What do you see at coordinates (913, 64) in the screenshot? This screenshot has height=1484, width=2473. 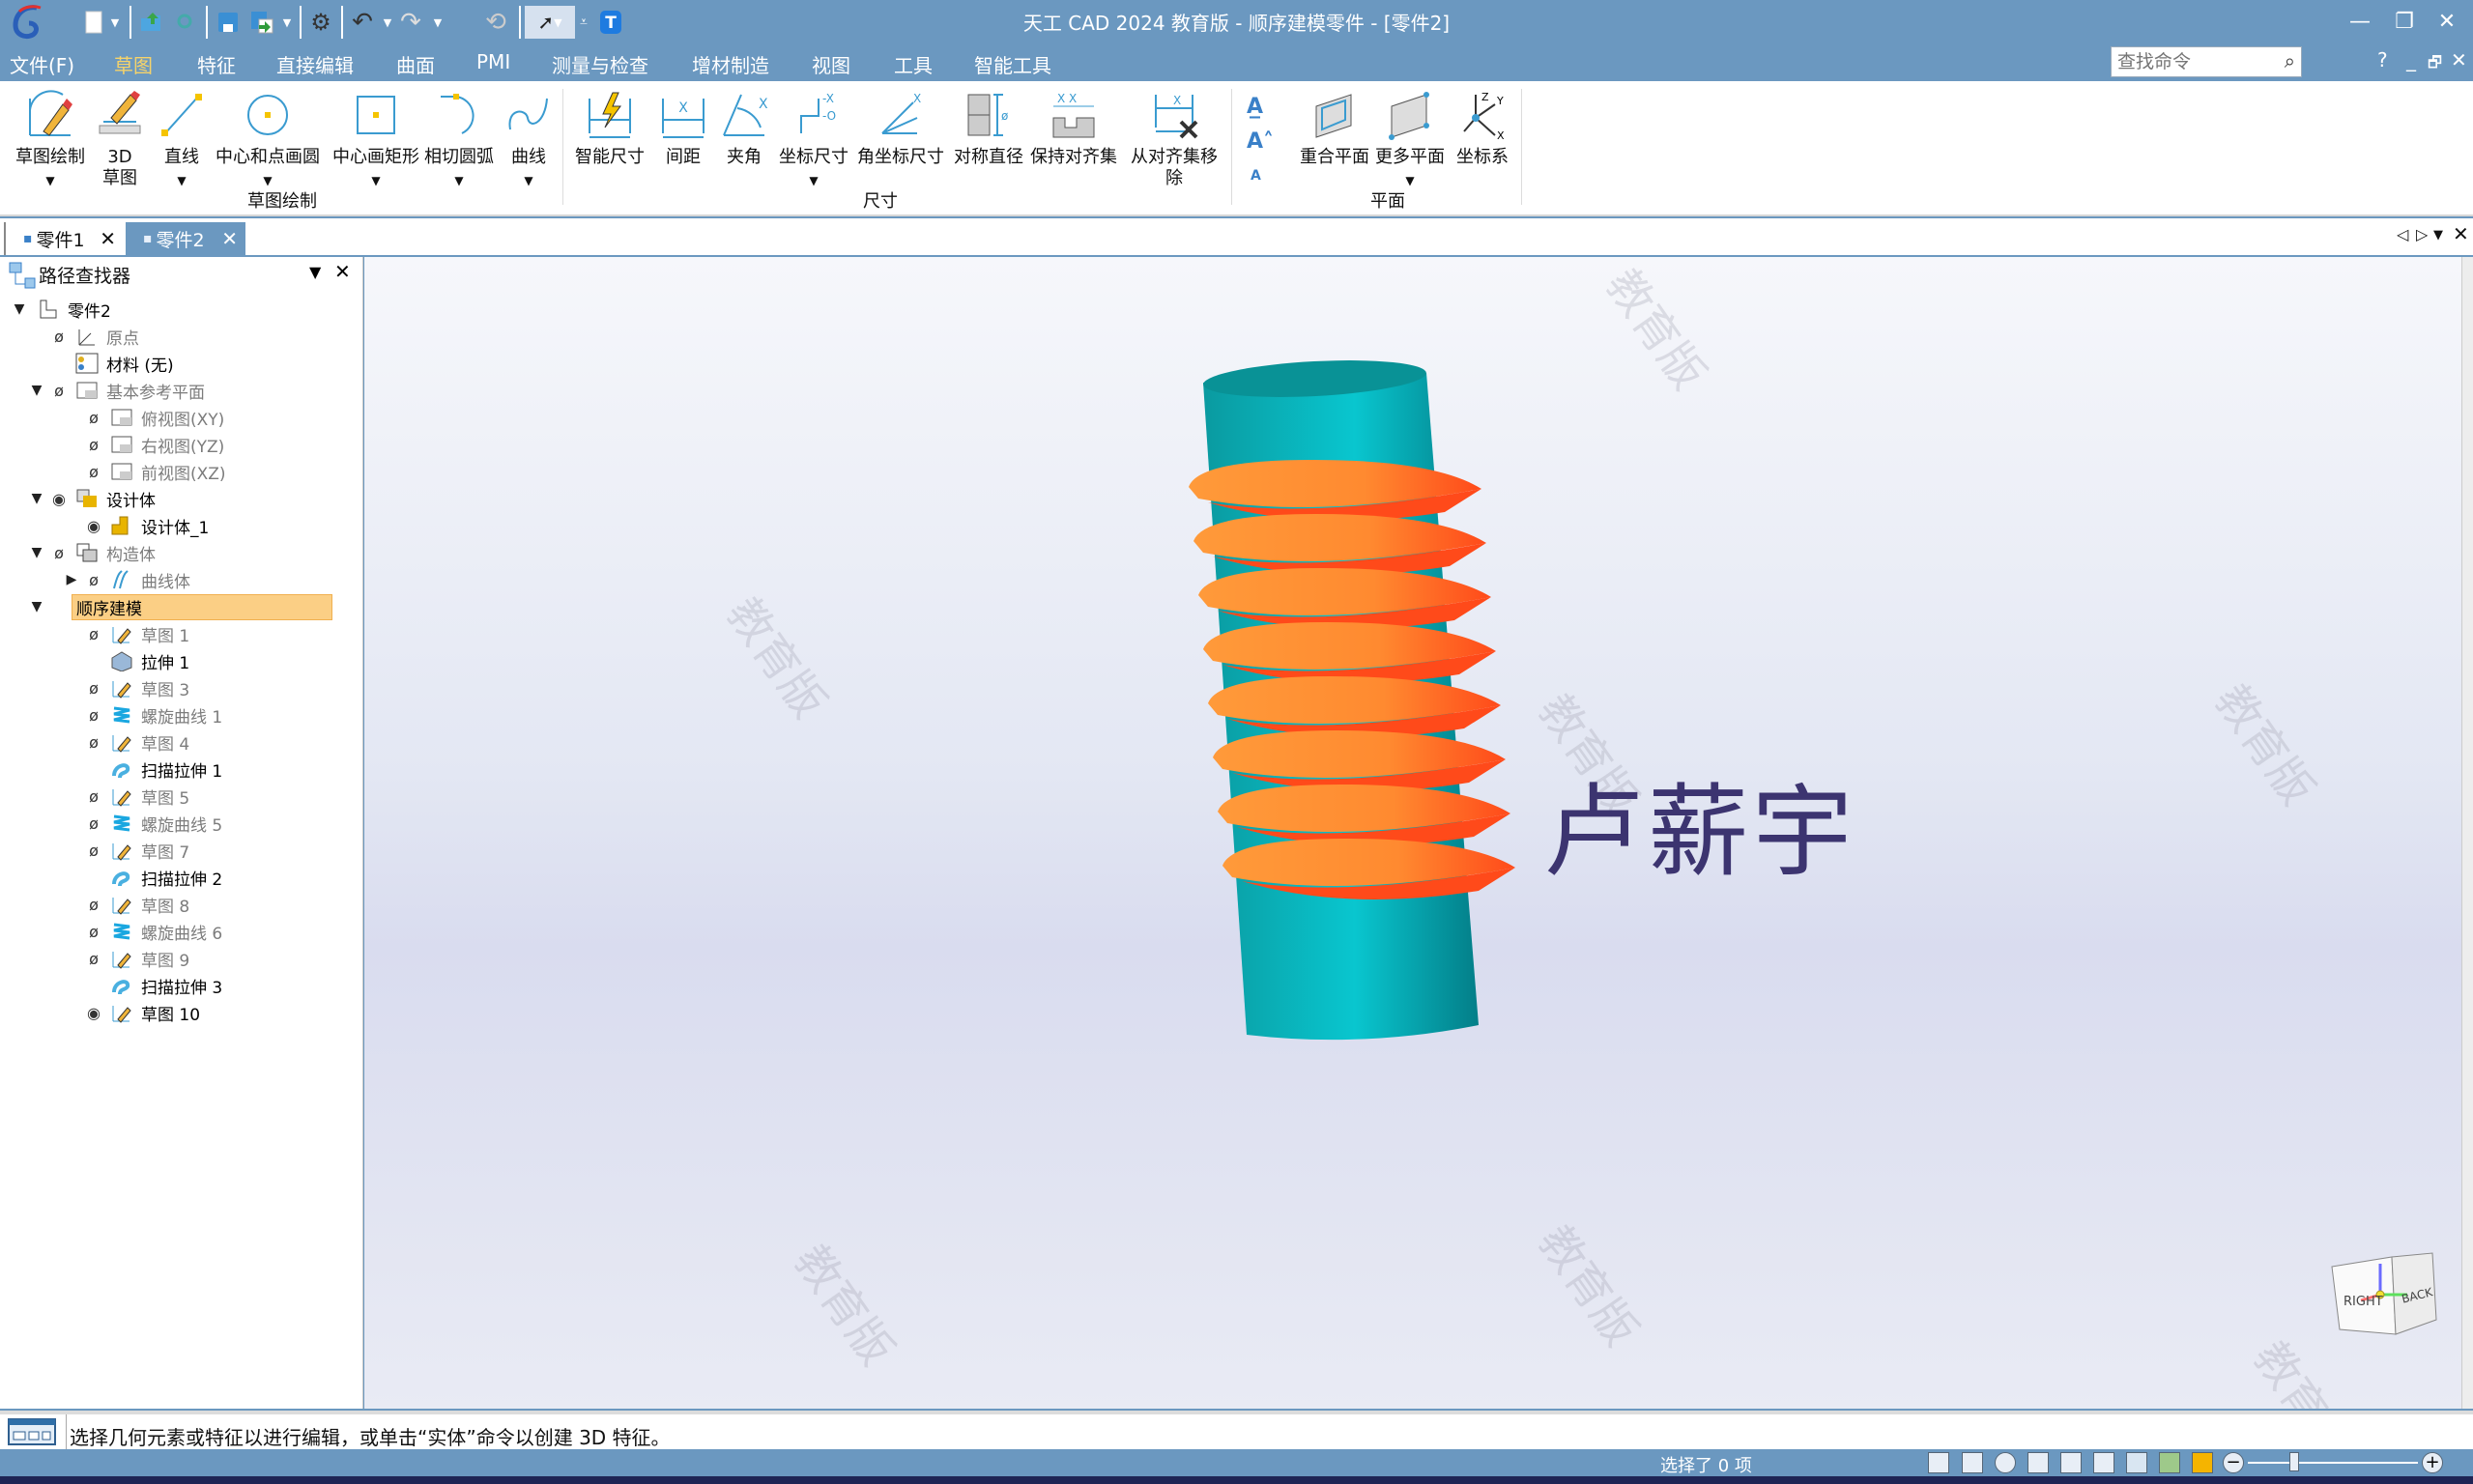 I see `menu-item-9: 工具` at bounding box center [913, 64].